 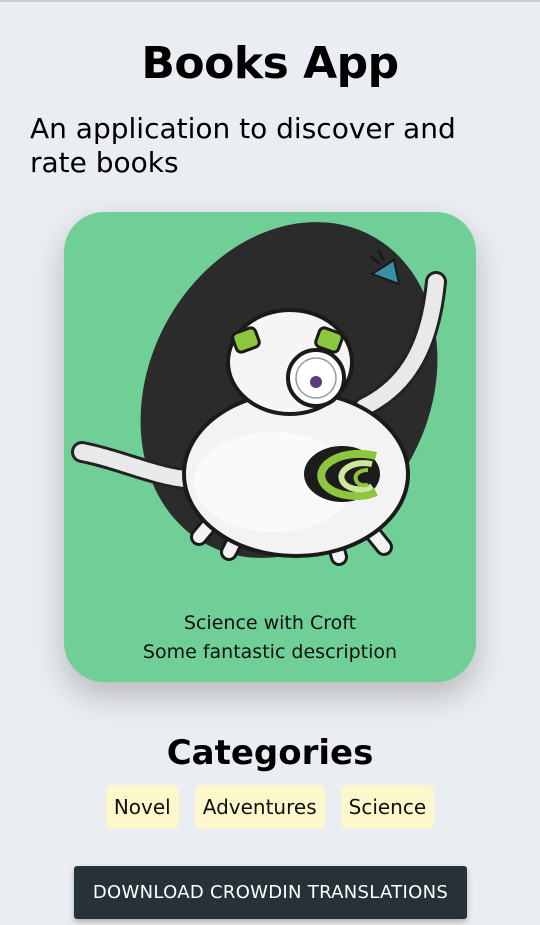 I want to click on categories-heading: Categories, so click(x=270, y=753).